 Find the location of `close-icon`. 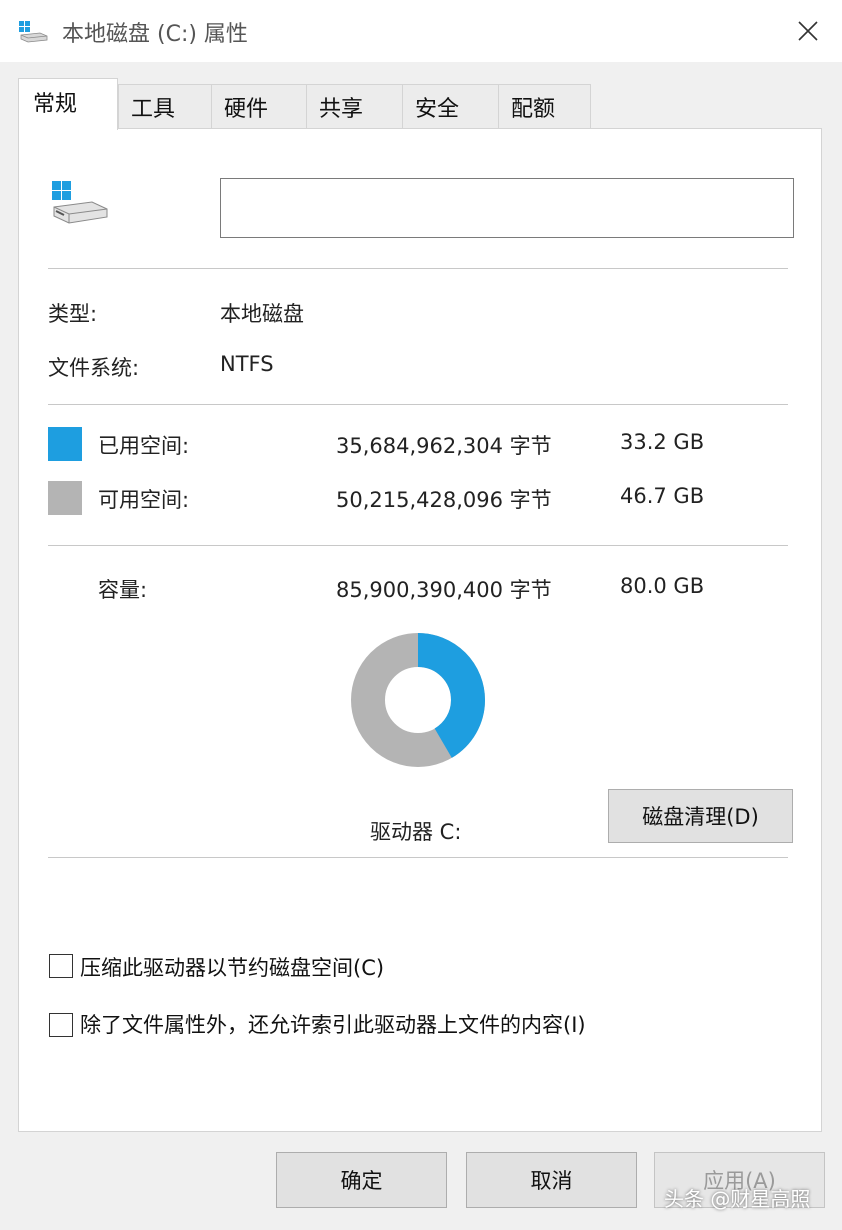

close-icon is located at coordinates (808, 31).